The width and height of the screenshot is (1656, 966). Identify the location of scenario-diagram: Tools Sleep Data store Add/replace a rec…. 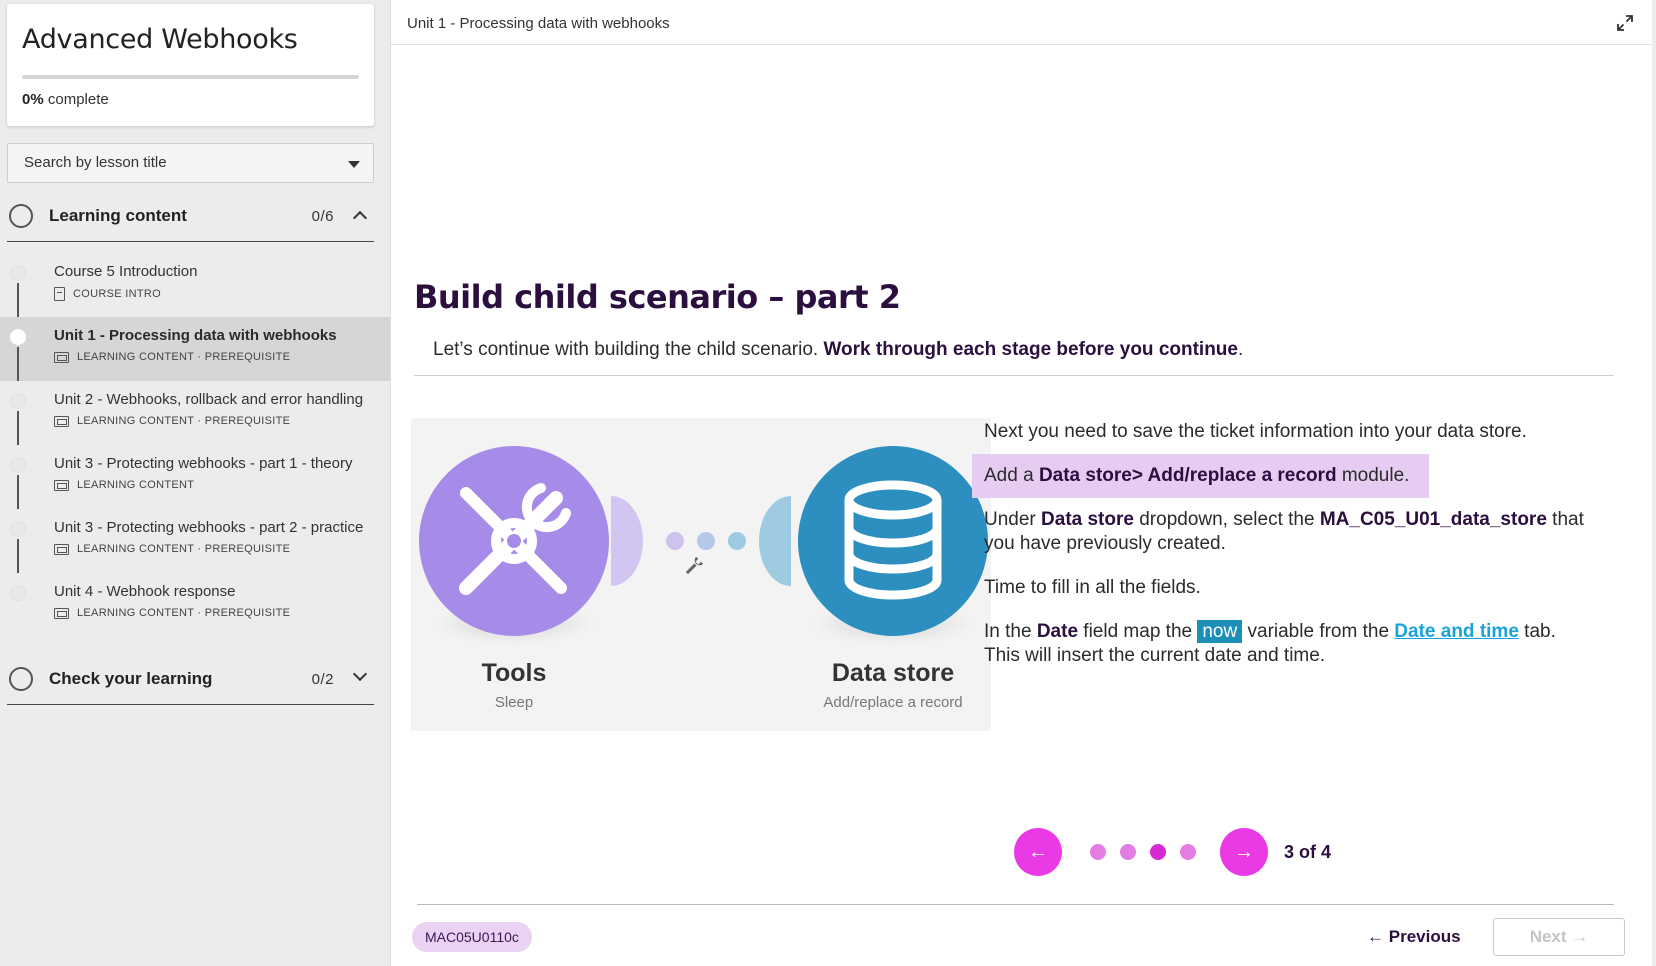
(701, 574).